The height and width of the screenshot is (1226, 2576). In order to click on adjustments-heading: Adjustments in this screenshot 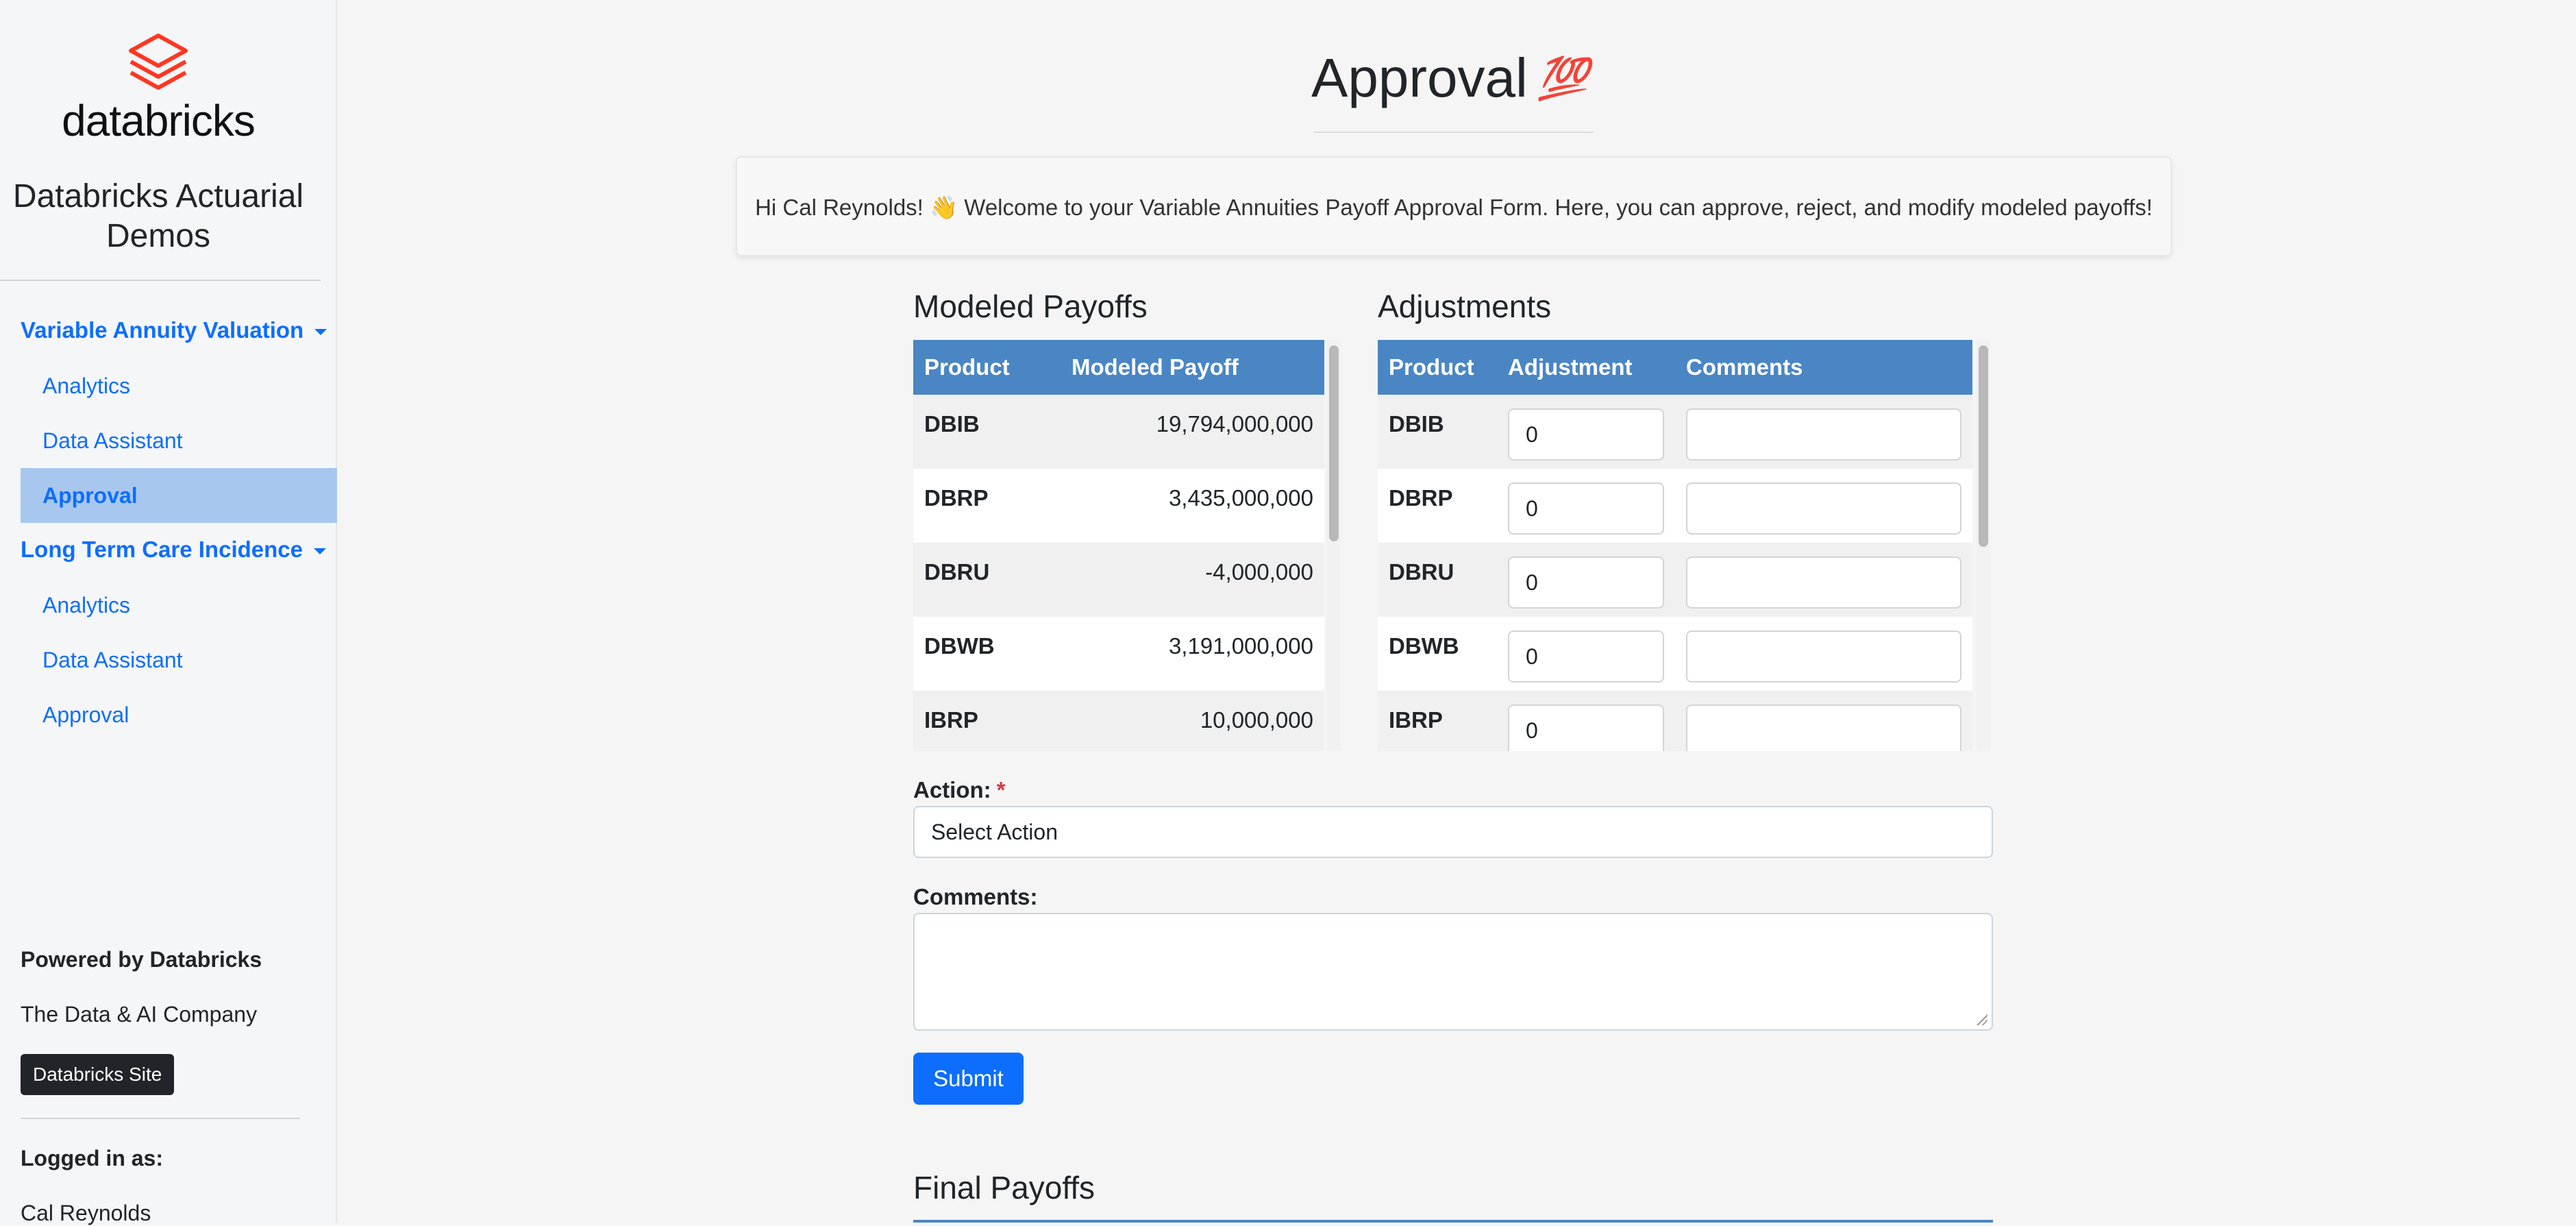, I will do `click(1465, 306)`.